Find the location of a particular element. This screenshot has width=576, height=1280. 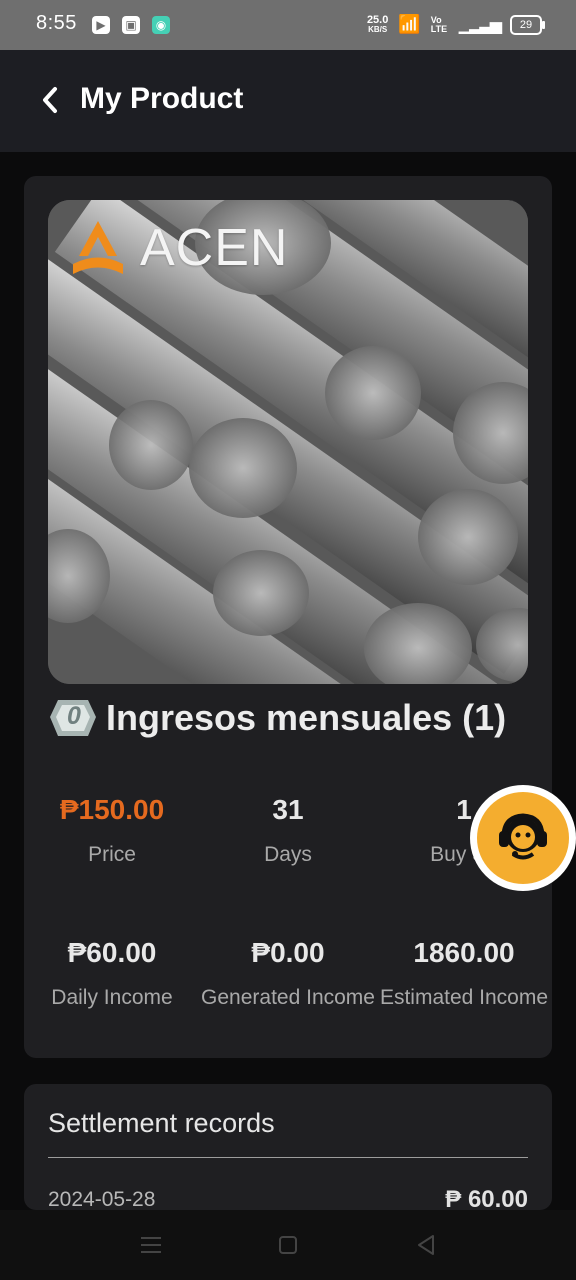

recent-apps-button is located at coordinates (151, 1245).